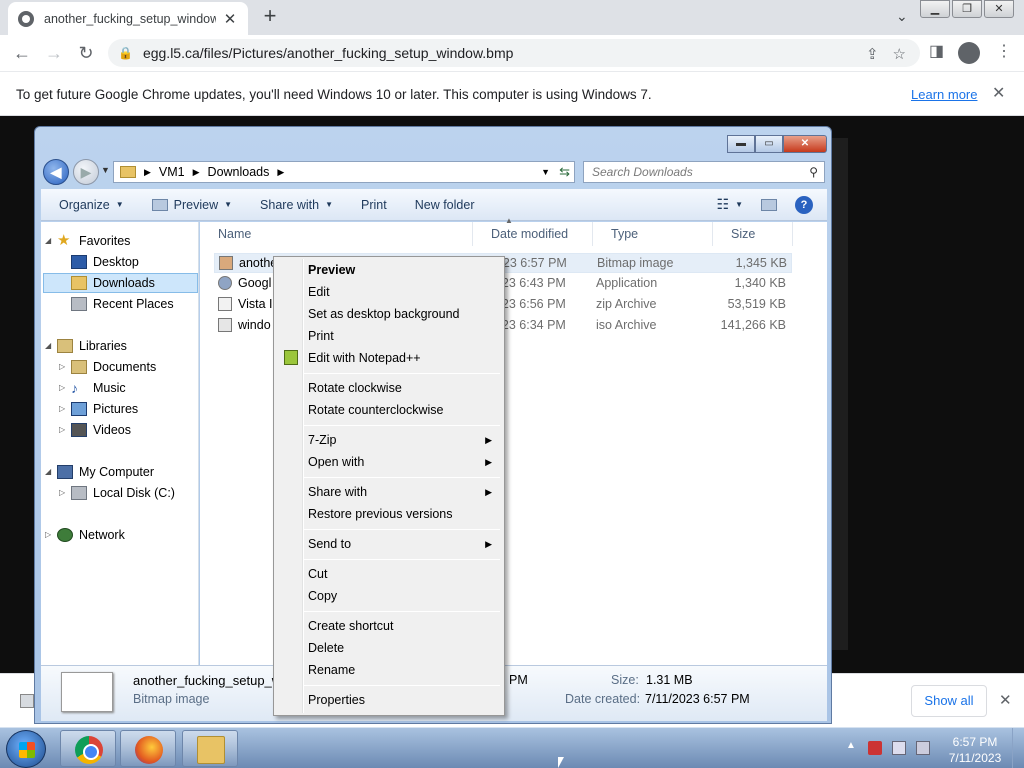 The image size is (1024, 768). Describe the element at coordinates (98, 409) in the screenshot. I see `nav-pictures: ▷ Pictures` at that location.